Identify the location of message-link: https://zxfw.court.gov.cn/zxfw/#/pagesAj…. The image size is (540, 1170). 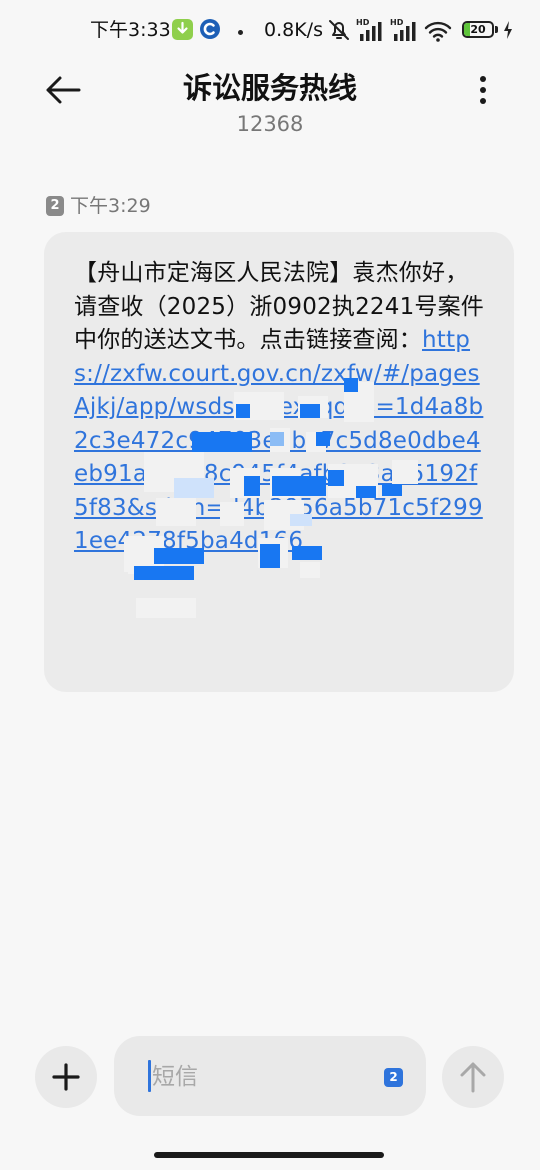
(278, 440).